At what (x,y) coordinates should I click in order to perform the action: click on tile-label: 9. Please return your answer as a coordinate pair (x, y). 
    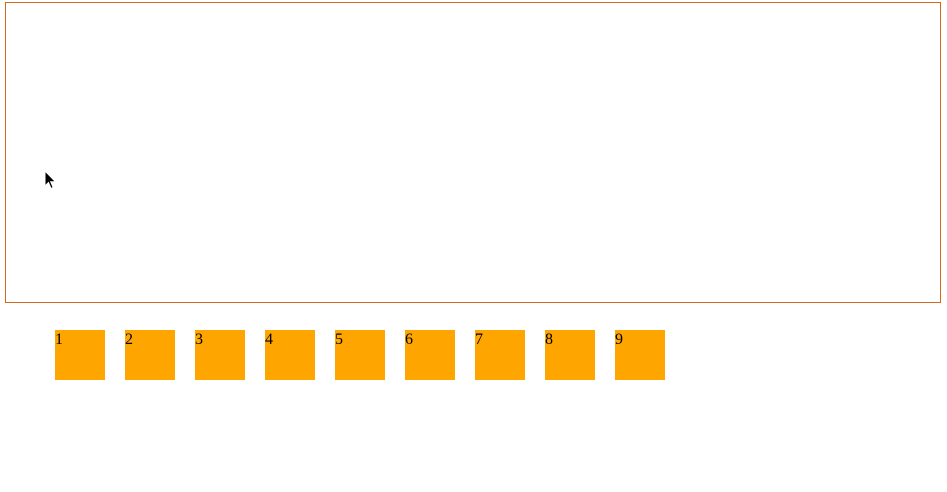
    Looking at the image, I should click on (619, 339).